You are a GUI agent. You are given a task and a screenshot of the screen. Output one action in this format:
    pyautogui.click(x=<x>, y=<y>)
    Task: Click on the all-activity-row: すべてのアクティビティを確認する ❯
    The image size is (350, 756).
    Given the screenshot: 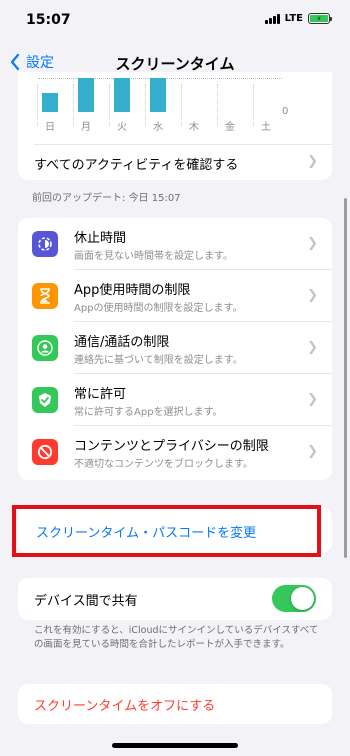 What is the action you would take?
    pyautogui.click(x=175, y=162)
    